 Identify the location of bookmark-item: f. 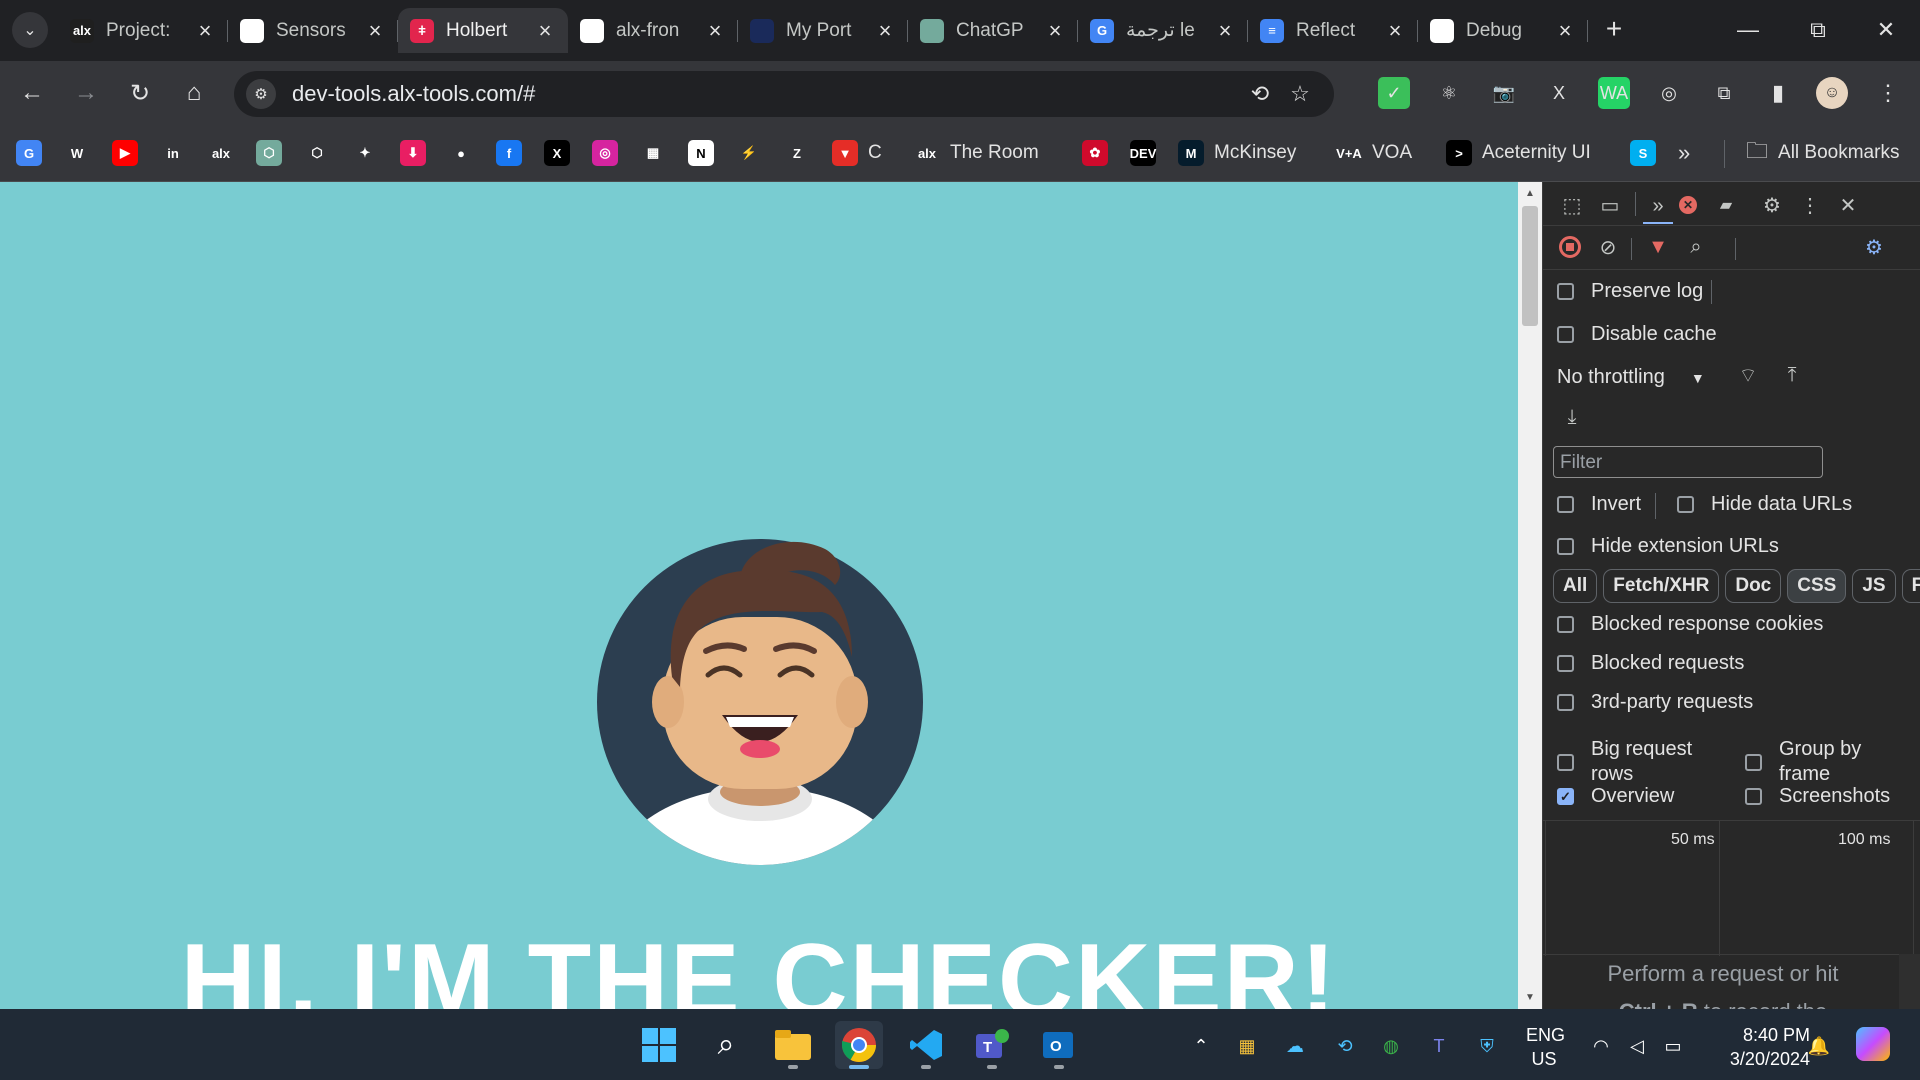
(509, 153).